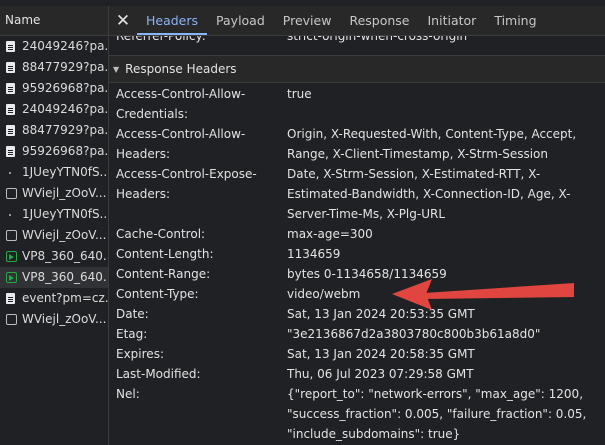  I want to click on response-headers-section: ▼ Response Headers, so click(357, 69).